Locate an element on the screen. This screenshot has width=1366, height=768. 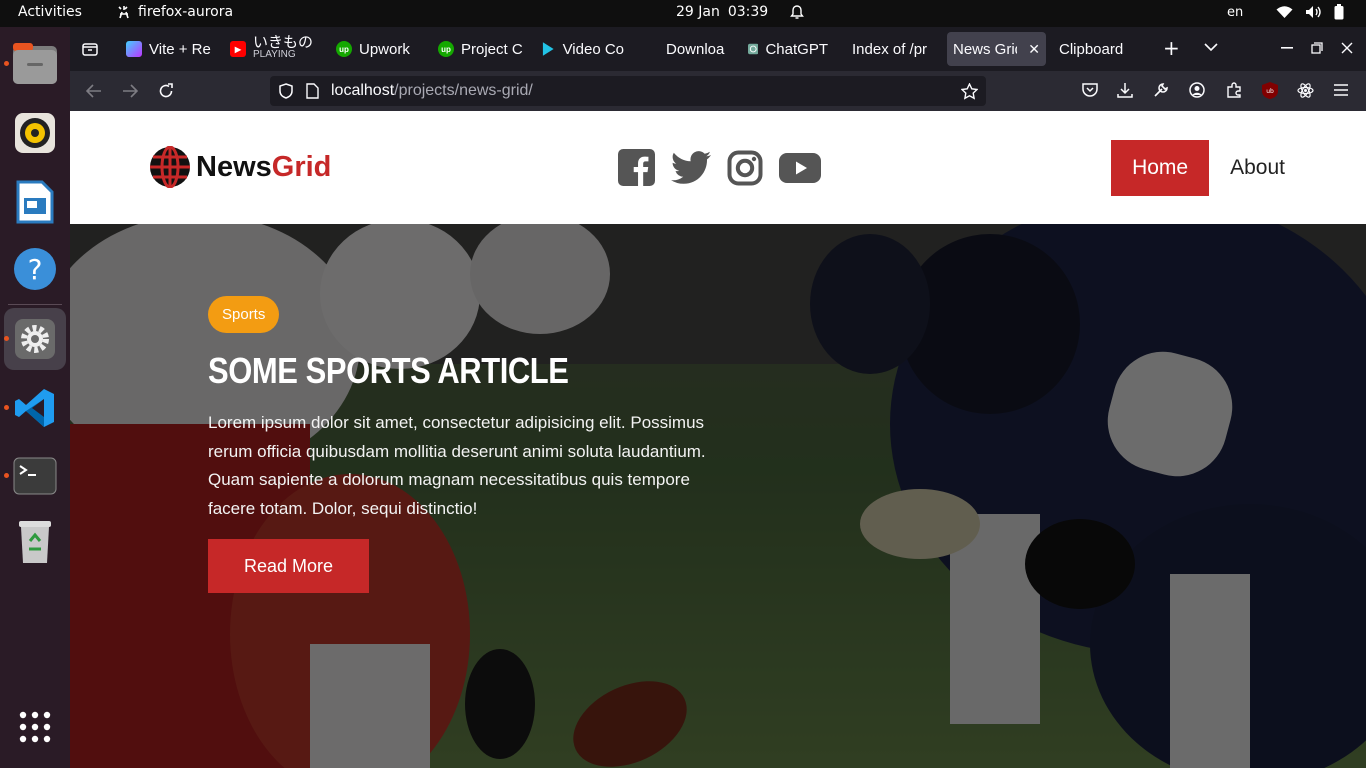
tab-label: News Grid is located at coordinates (985, 49).